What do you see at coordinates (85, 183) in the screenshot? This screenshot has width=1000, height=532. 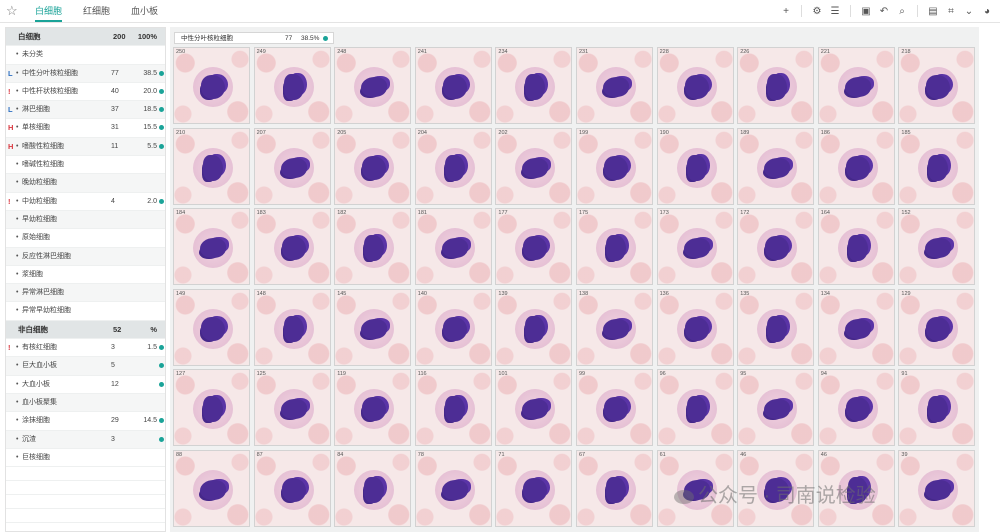 I see `class-row: • 晚幼粒细胞` at bounding box center [85, 183].